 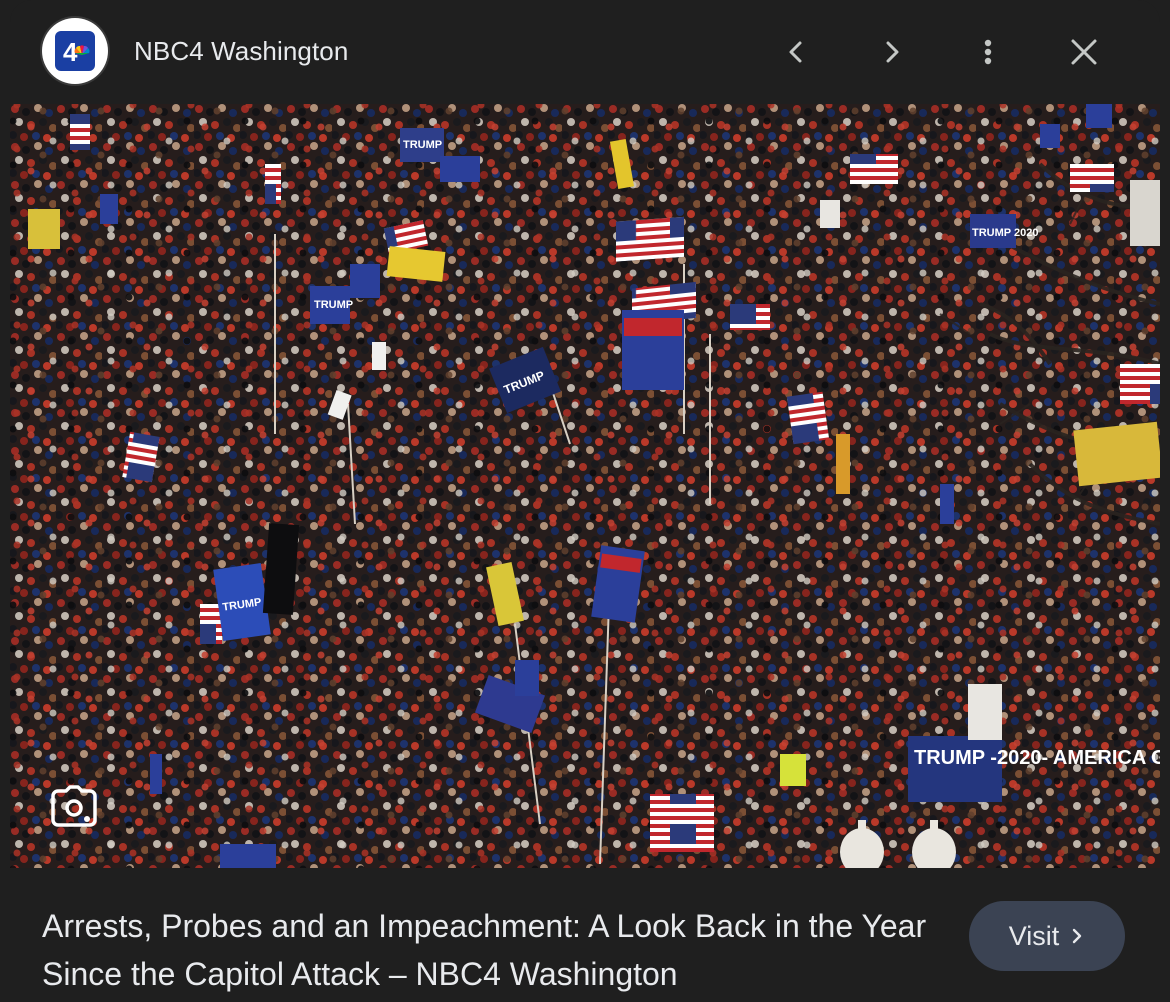 I want to click on google-lens-icon, so click(x=74, y=806).